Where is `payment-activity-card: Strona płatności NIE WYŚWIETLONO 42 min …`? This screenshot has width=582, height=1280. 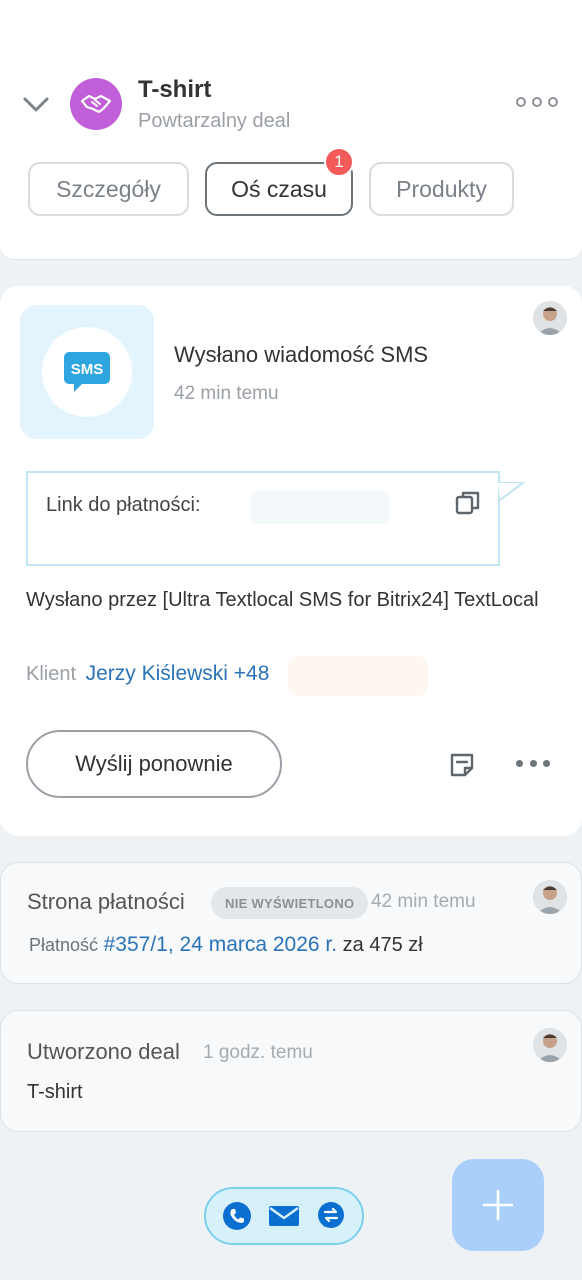 payment-activity-card: Strona płatności NIE WYŚWIETLONO 42 min … is located at coordinates (291, 923).